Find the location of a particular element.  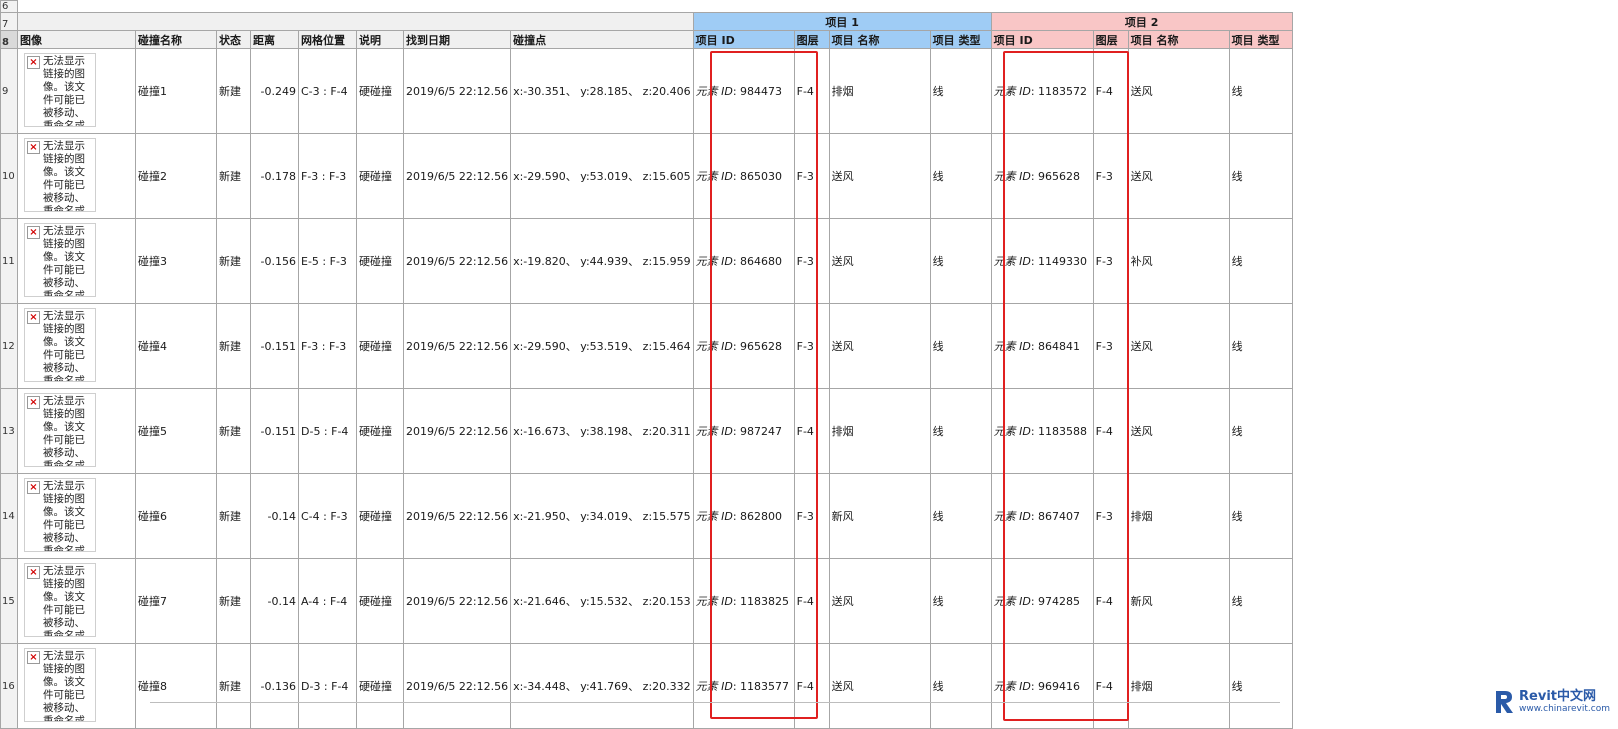

item1-id-cell: 元素 ID: 1183577 is located at coordinates (743, 686).